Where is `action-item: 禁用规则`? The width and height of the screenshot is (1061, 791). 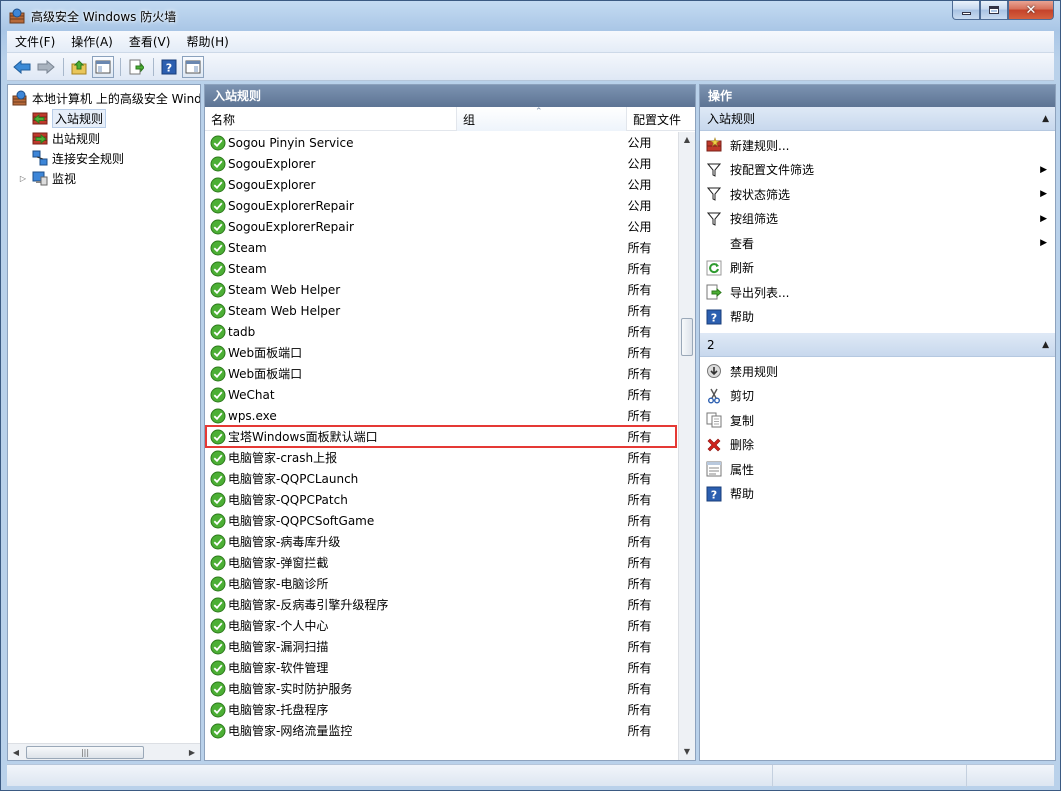
action-item: 禁用规则 is located at coordinates (877, 371).